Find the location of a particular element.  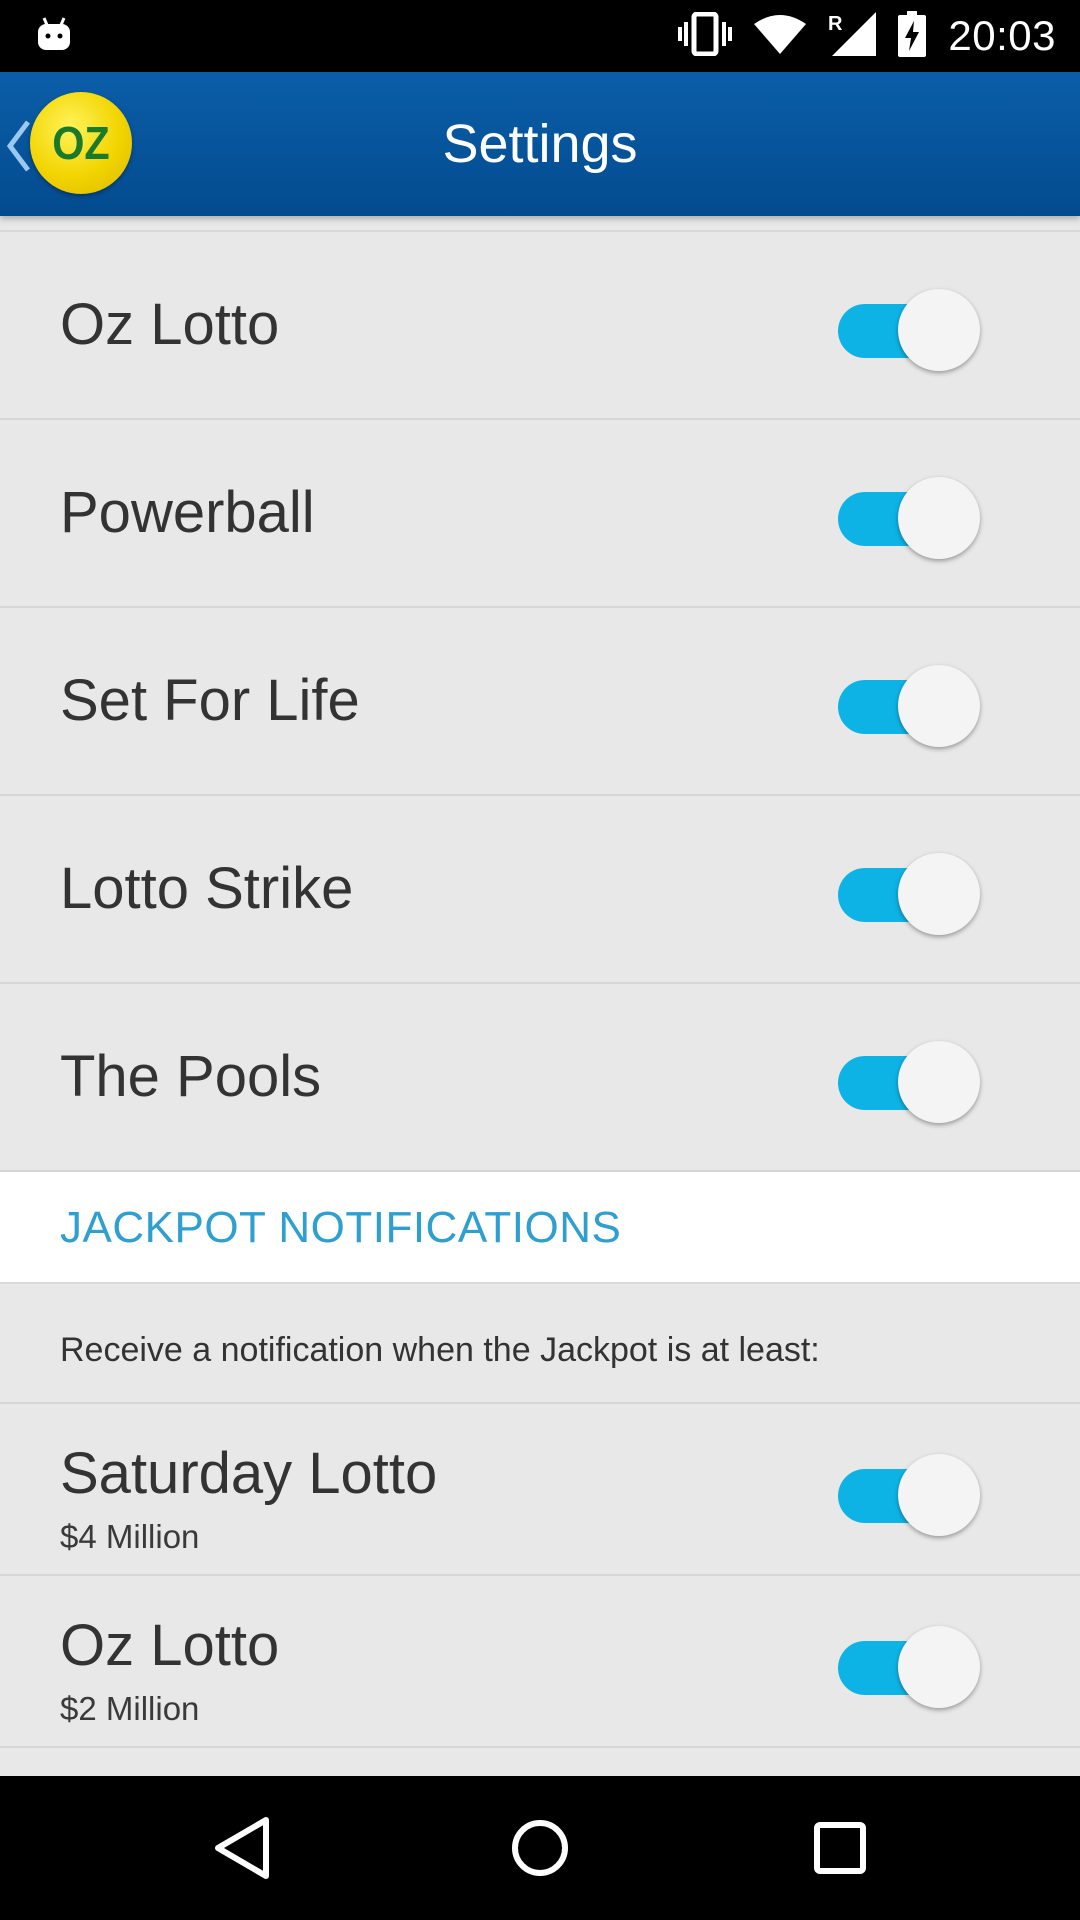

app-bar: Settings OZ is located at coordinates (540, 144).